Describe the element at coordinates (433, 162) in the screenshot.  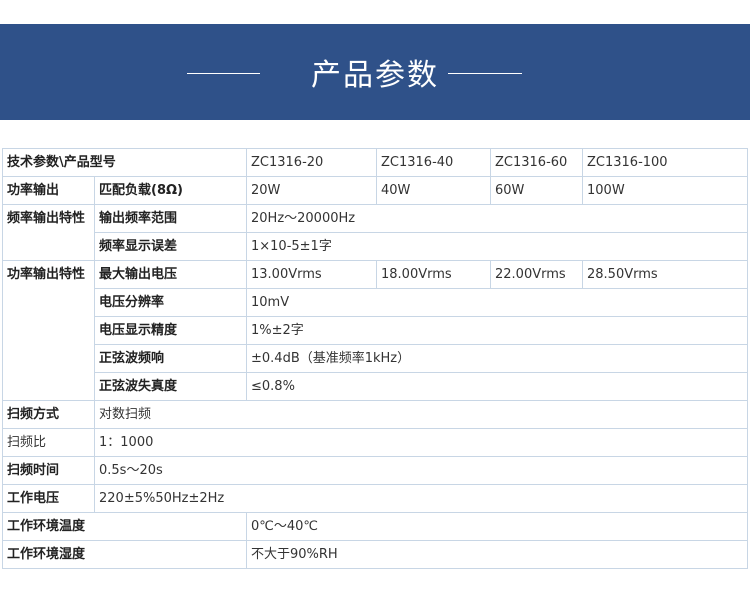
I see `model-cell: ZC1316-40` at that location.